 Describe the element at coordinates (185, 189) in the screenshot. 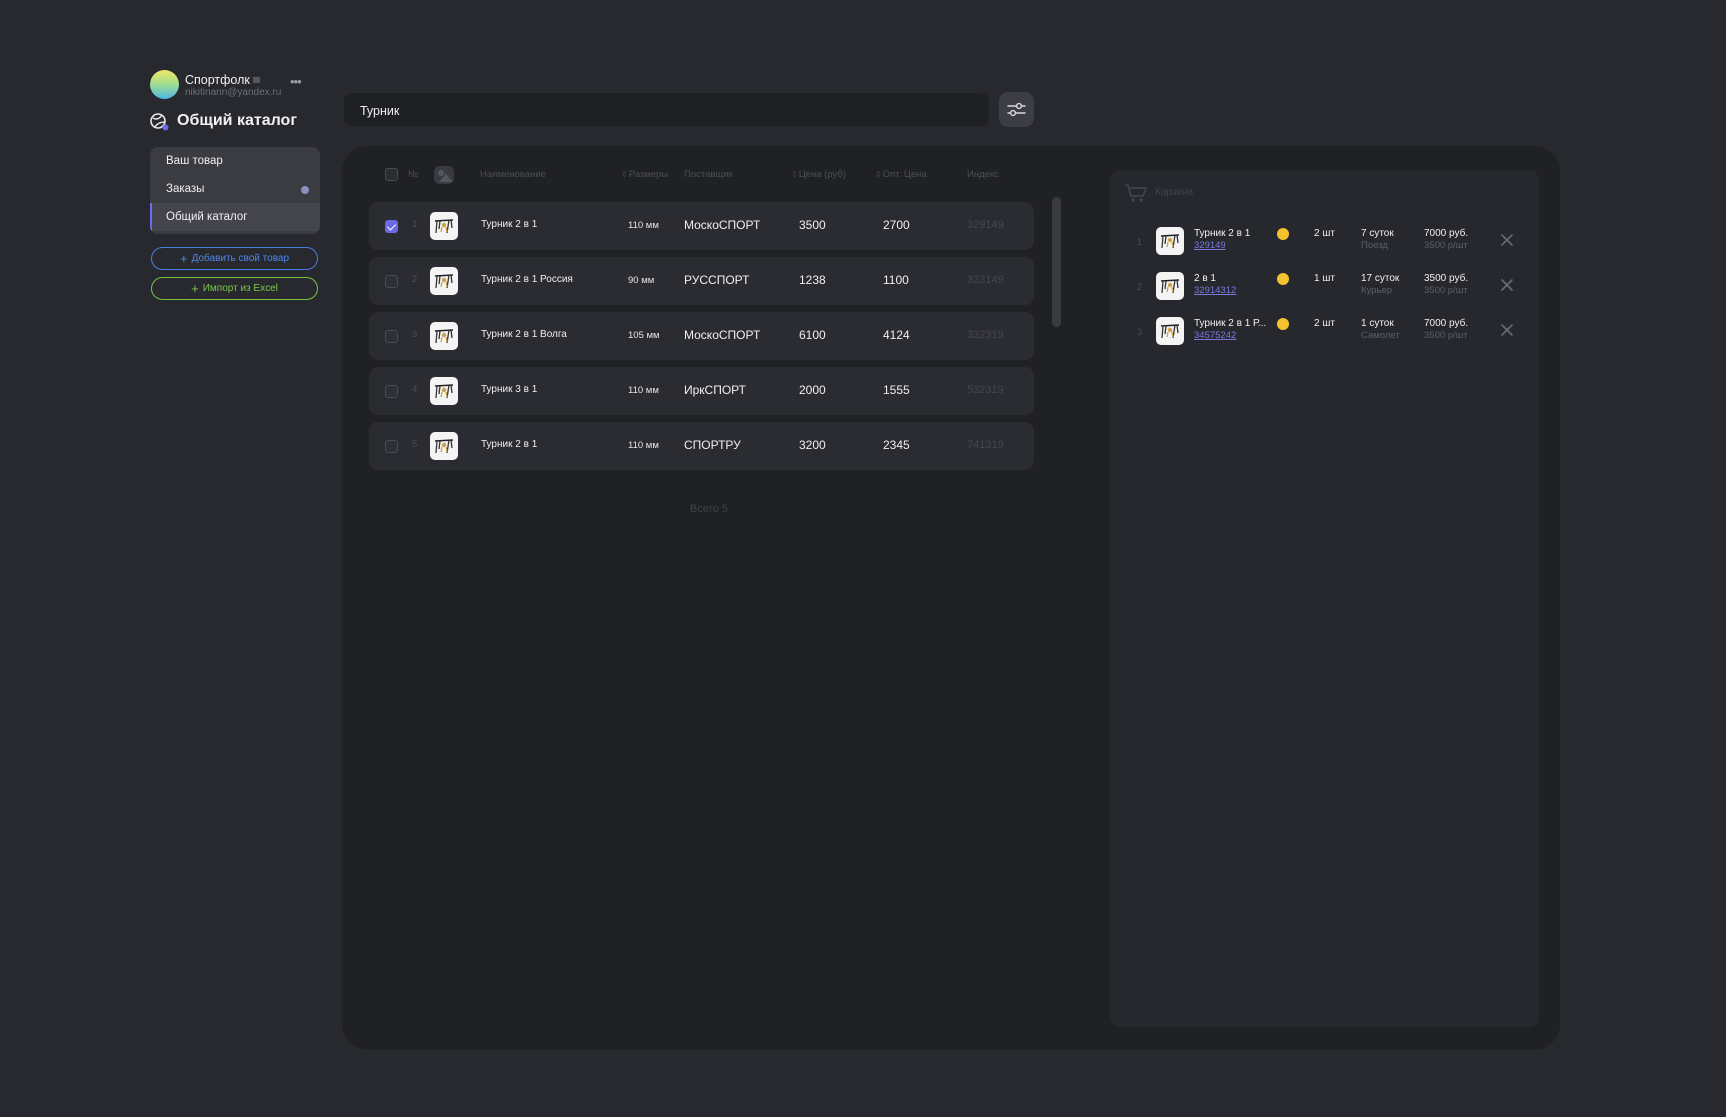

I see `sidebar-item-label: Заказы` at that location.